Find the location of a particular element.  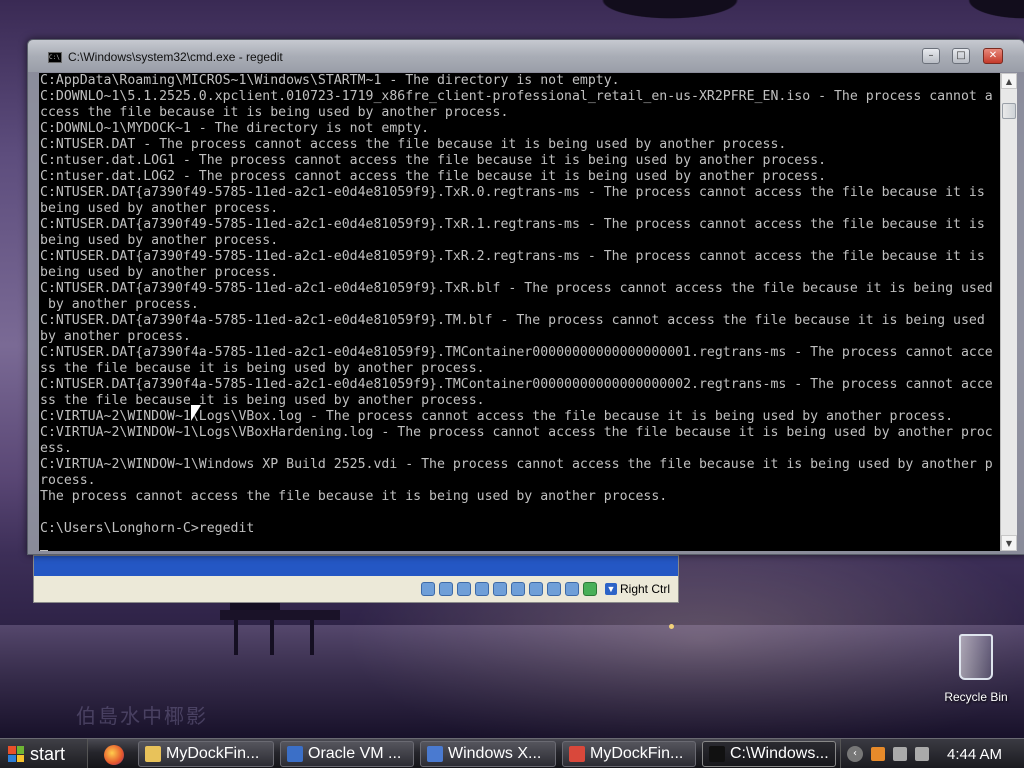

start-button: start is located at coordinates (44, 753).